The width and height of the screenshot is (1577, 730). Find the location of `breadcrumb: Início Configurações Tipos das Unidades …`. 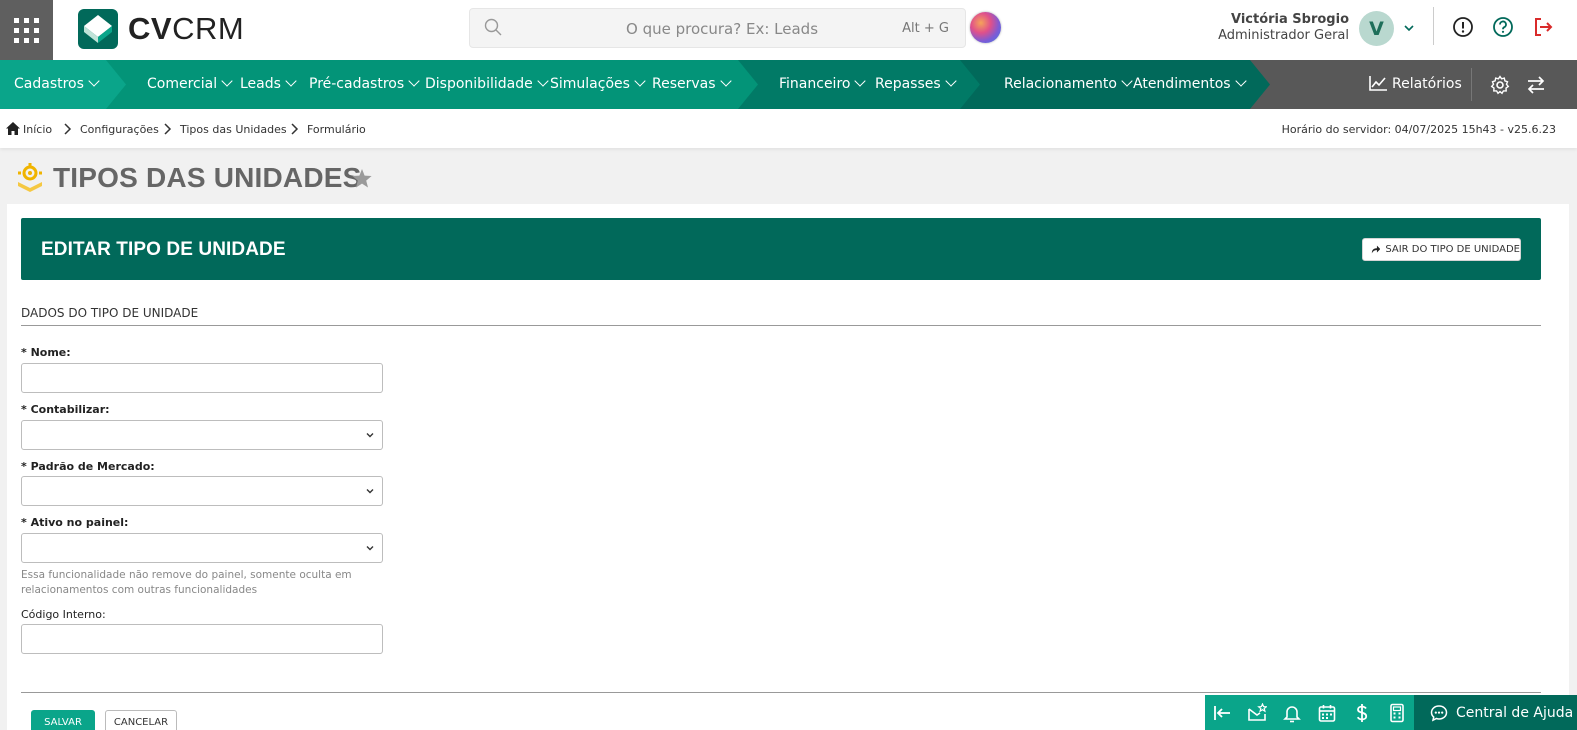

breadcrumb: Início Configurações Tipos das Unidades … is located at coordinates (788, 128).